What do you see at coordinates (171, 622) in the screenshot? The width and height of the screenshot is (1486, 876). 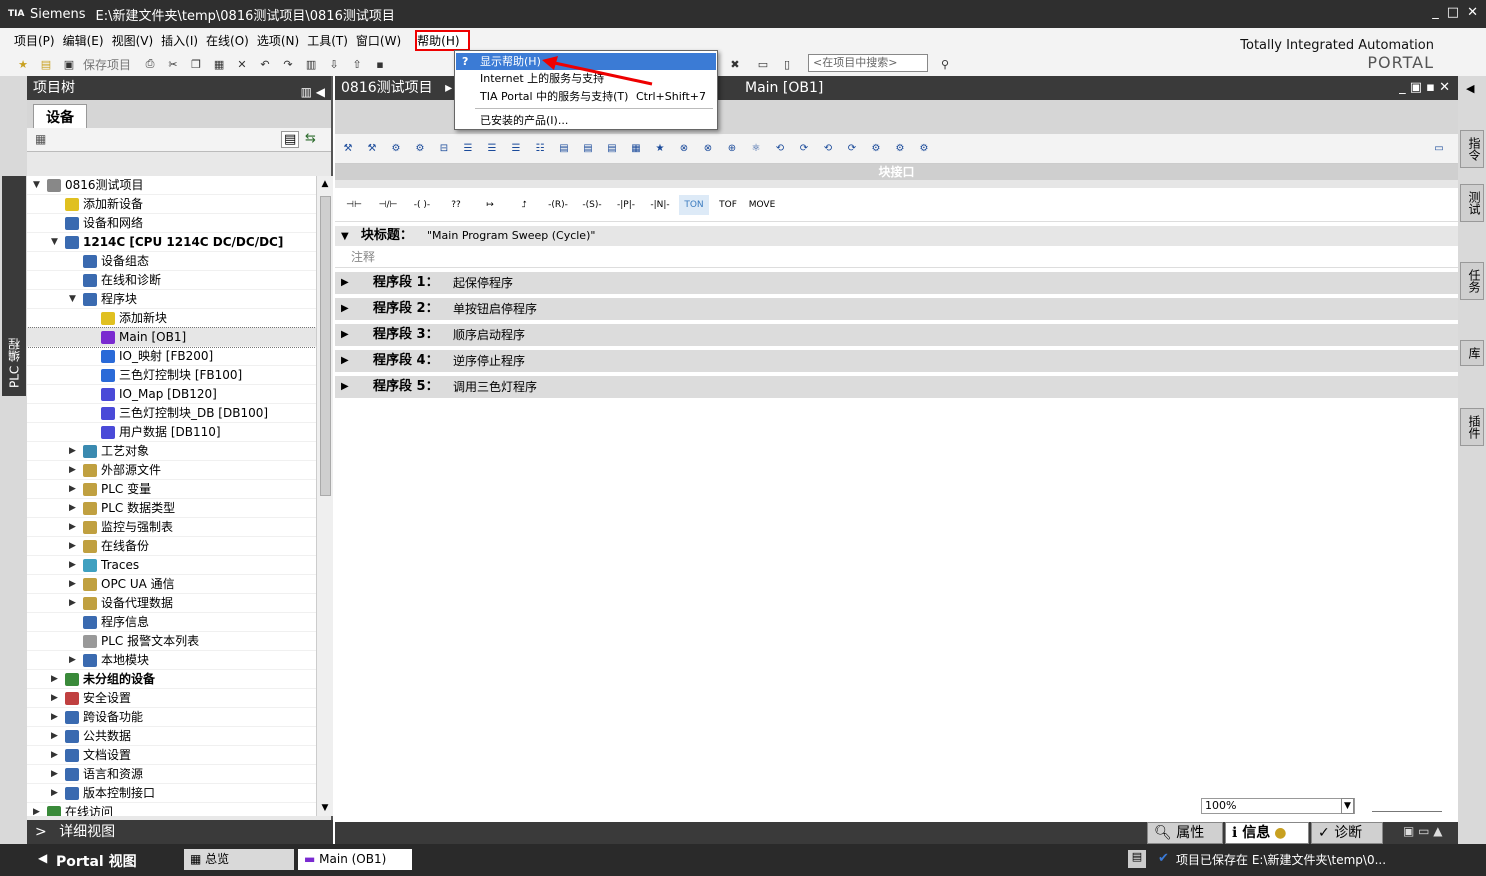 I see `tree-item: 程序信息` at bounding box center [171, 622].